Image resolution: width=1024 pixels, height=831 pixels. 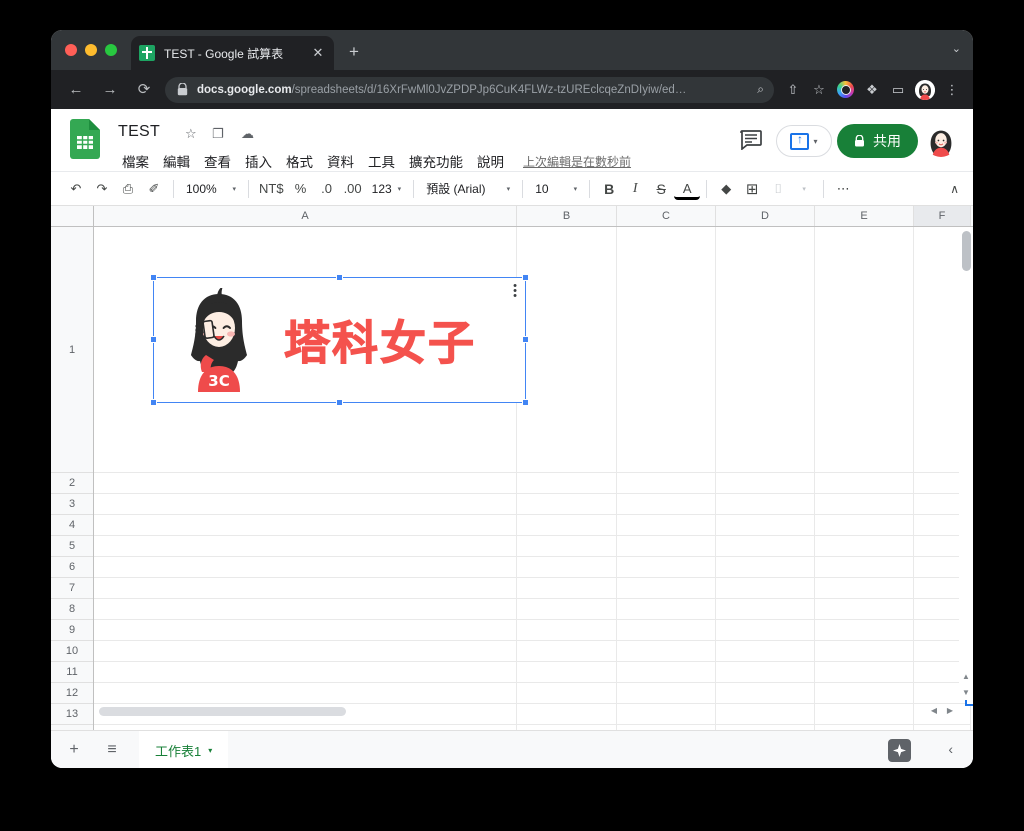 What do you see at coordinates (110, 90) in the screenshot?
I see `forward-icon: →` at bounding box center [110, 90].